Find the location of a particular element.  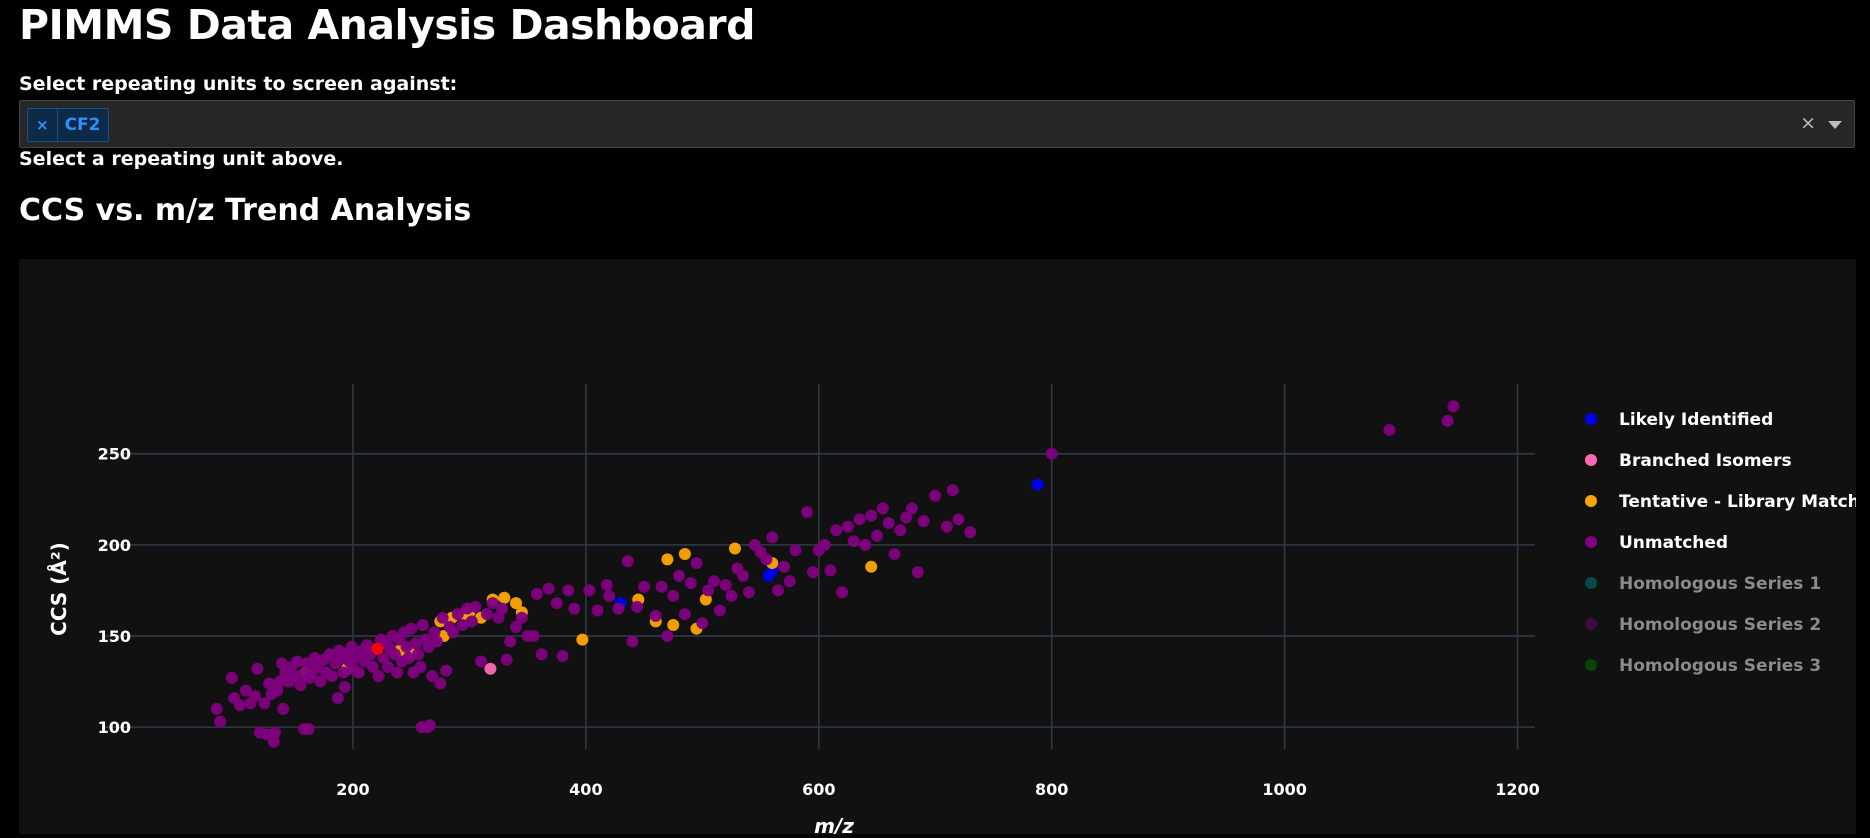

legend-item: Branched Isomers is located at coordinates (1688, 461).